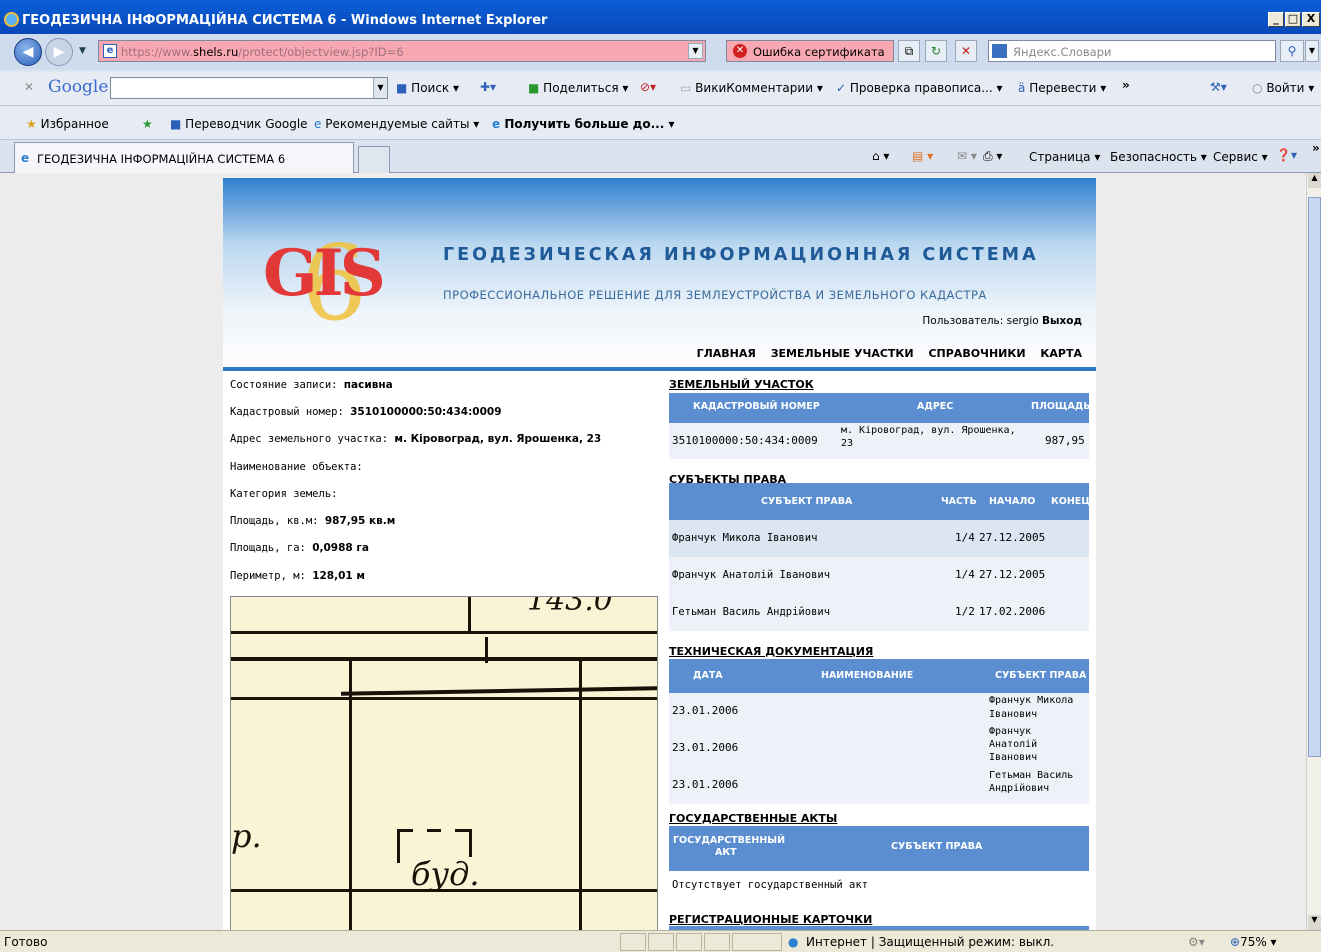 The width and height of the screenshot is (1321, 952). What do you see at coordinates (751, 88) in the screenshot?
I see `wiki-button: ▭ ВикиКомментарии ▾` at bounding box center [751, 88].